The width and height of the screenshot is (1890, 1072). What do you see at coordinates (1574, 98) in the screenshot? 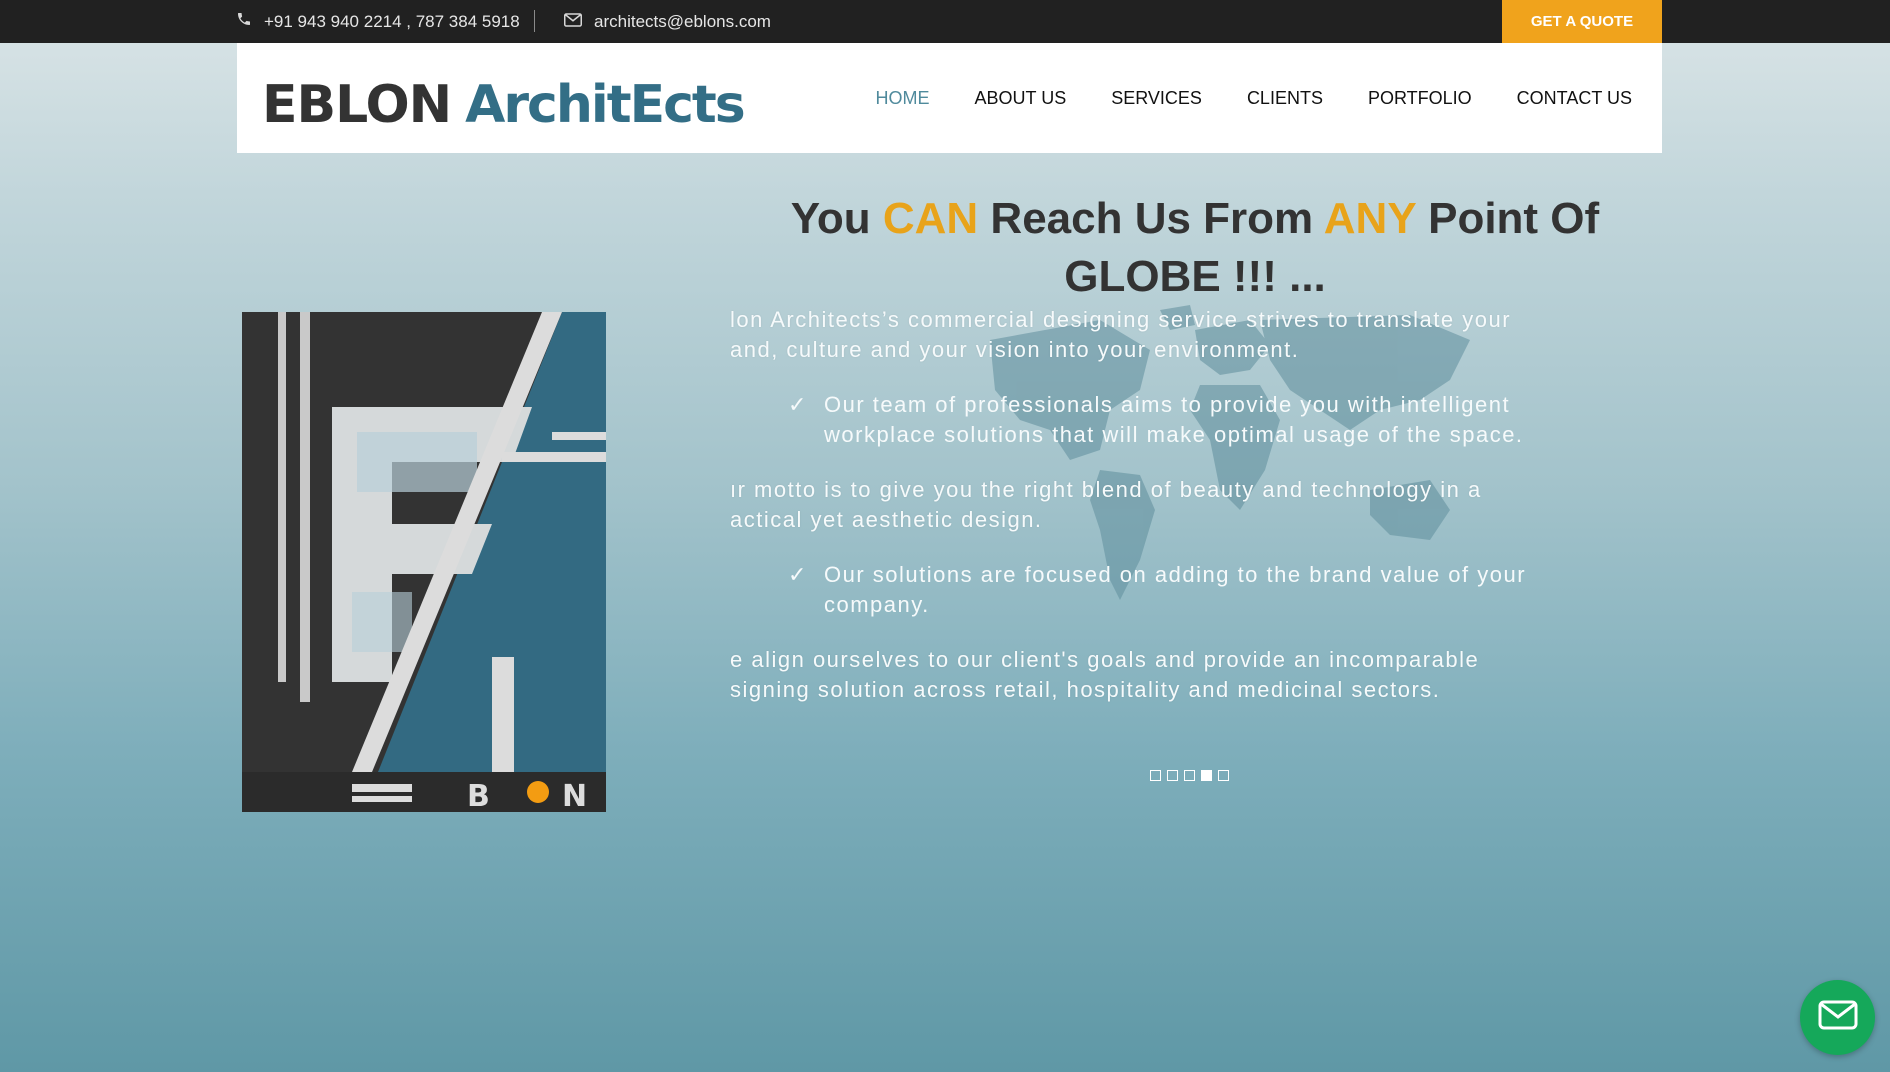
I see `nav-contact-us: CONTACT US` at bounding box center [1574, 98].